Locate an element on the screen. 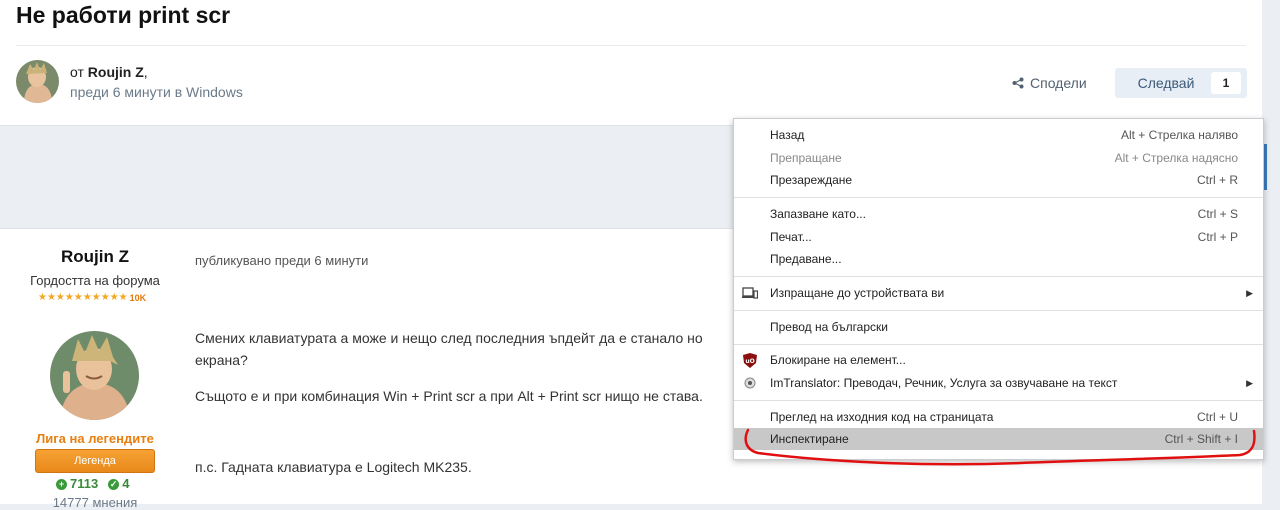 This screenshot has width=1280, height=510. imtranslator-icon is located at coordinates (750, 383).